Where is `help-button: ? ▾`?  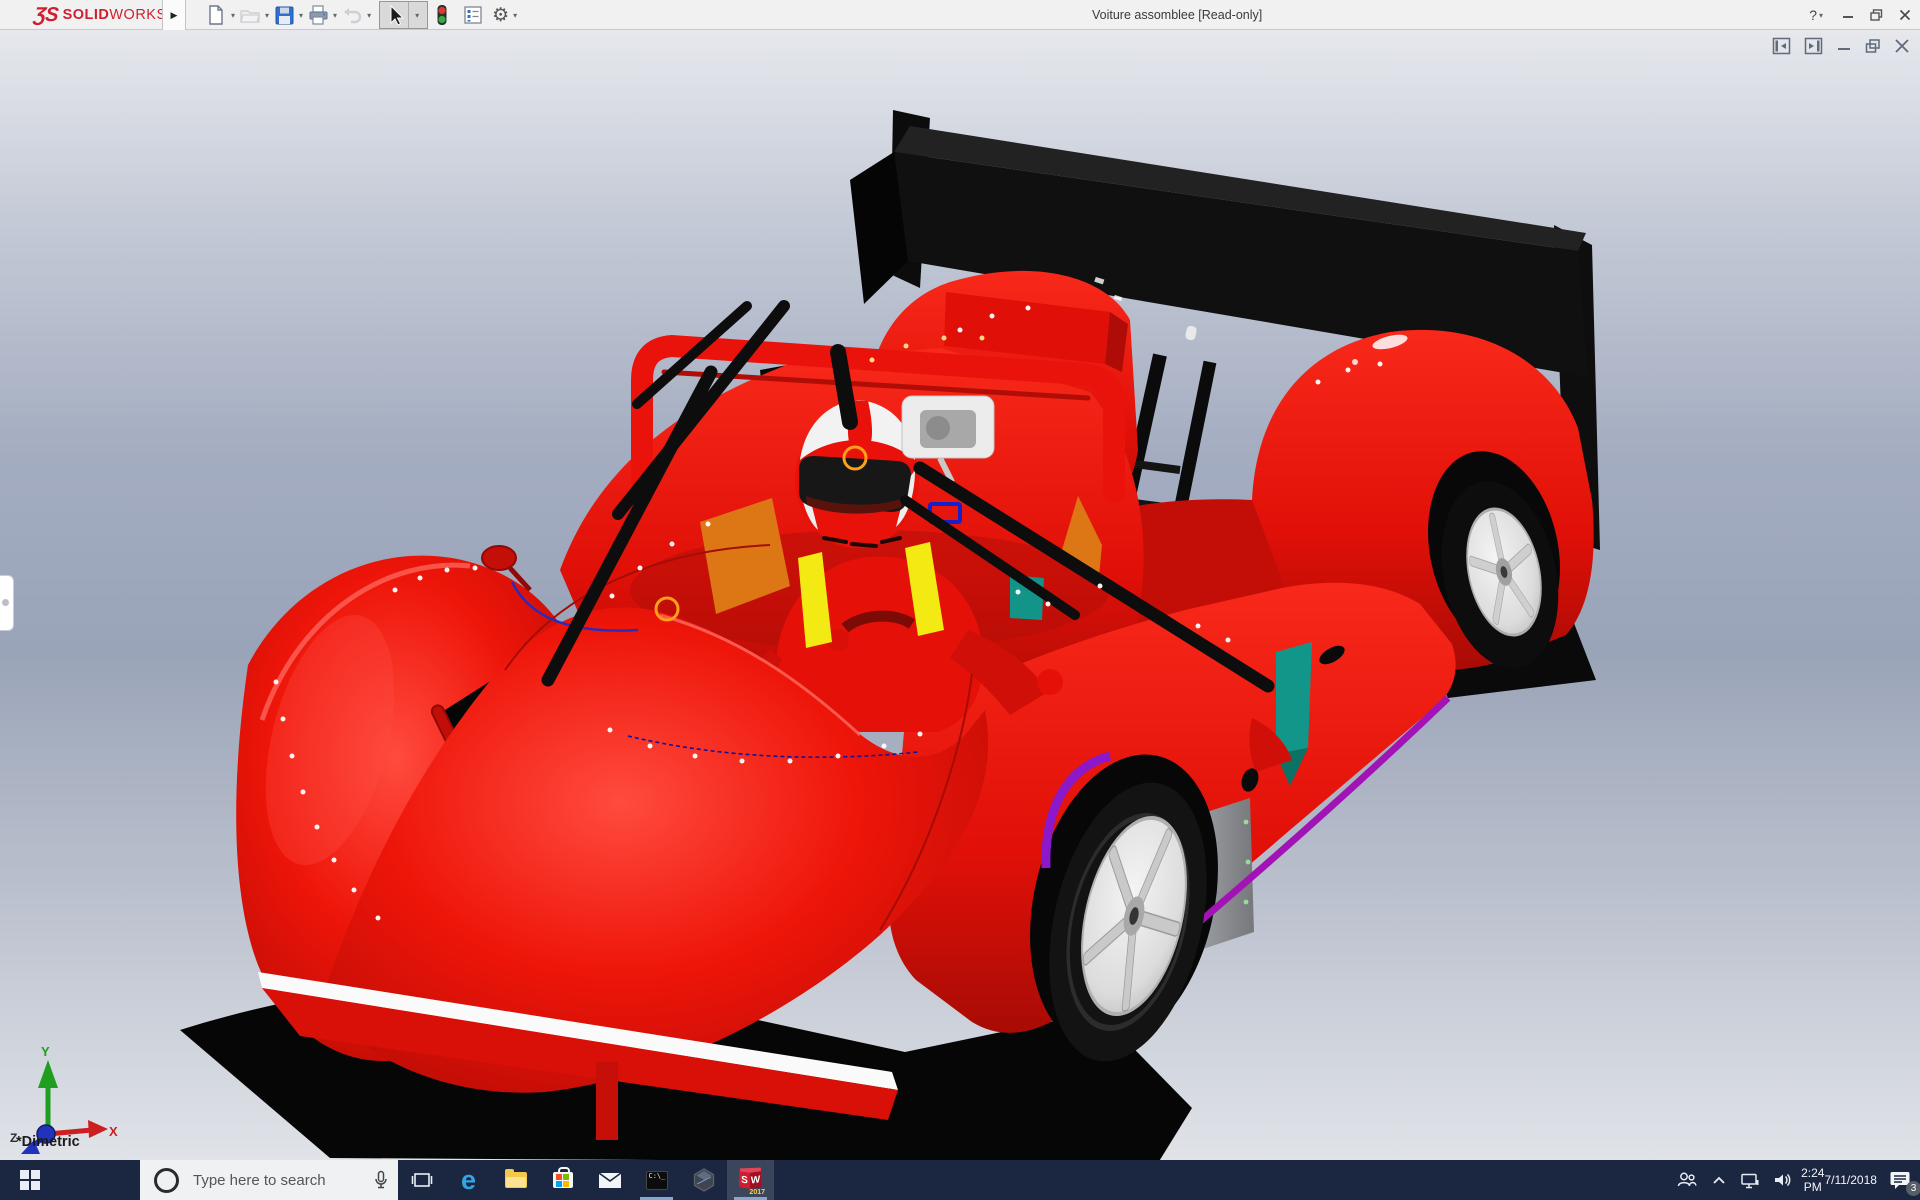 help-button: ? ▾ is located at coordinates (1818, 15).